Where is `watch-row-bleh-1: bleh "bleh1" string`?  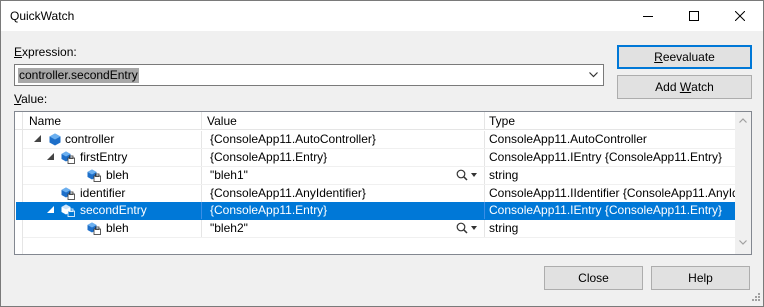
watch-row-bleh-1: bleh "bleh1" string is located at coordinates (379, 175).